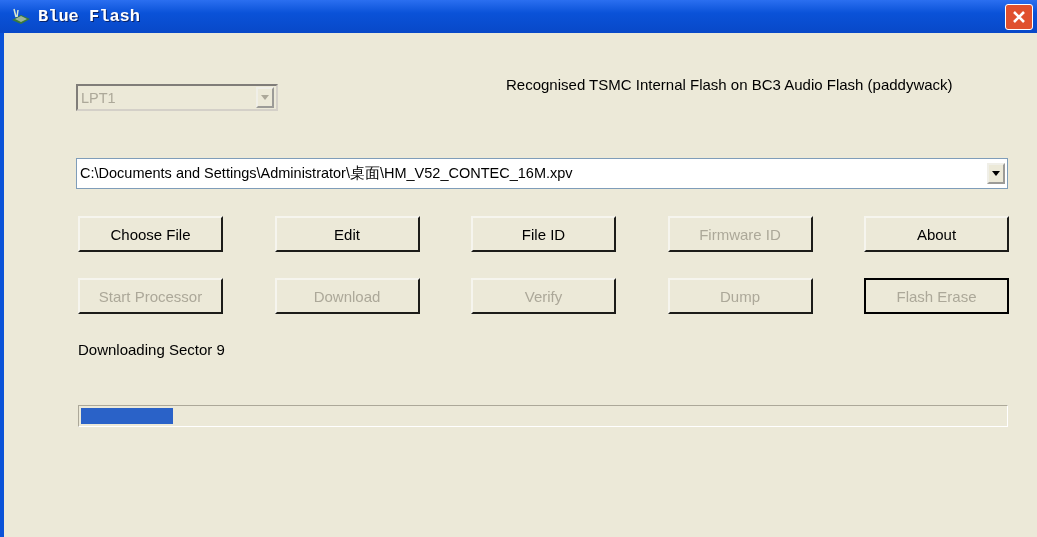 This screenshot has width=1037, height=537. I want to click on action-button: About, so click(936, 234).